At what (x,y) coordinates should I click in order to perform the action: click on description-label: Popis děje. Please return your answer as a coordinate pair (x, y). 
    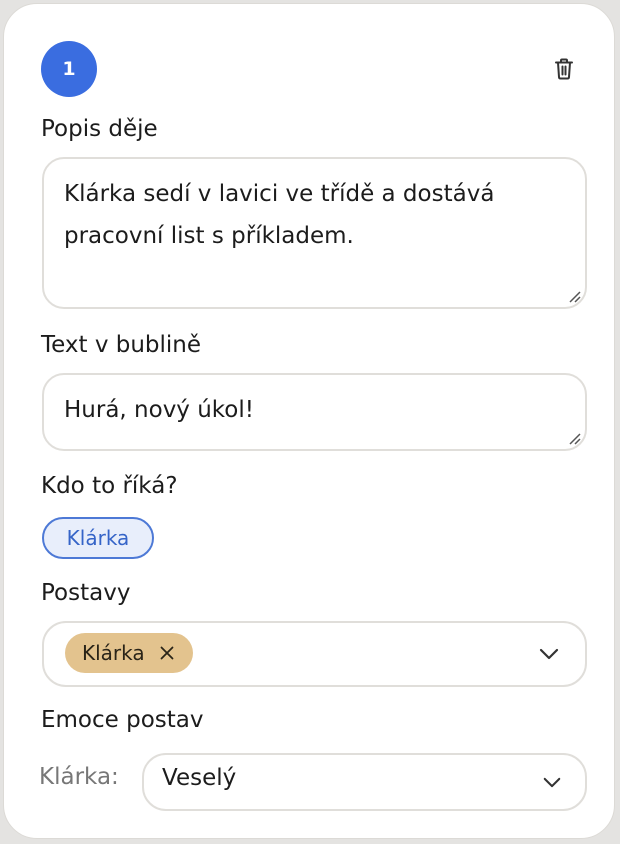
    Looking at the image, I should click on (99, 129).